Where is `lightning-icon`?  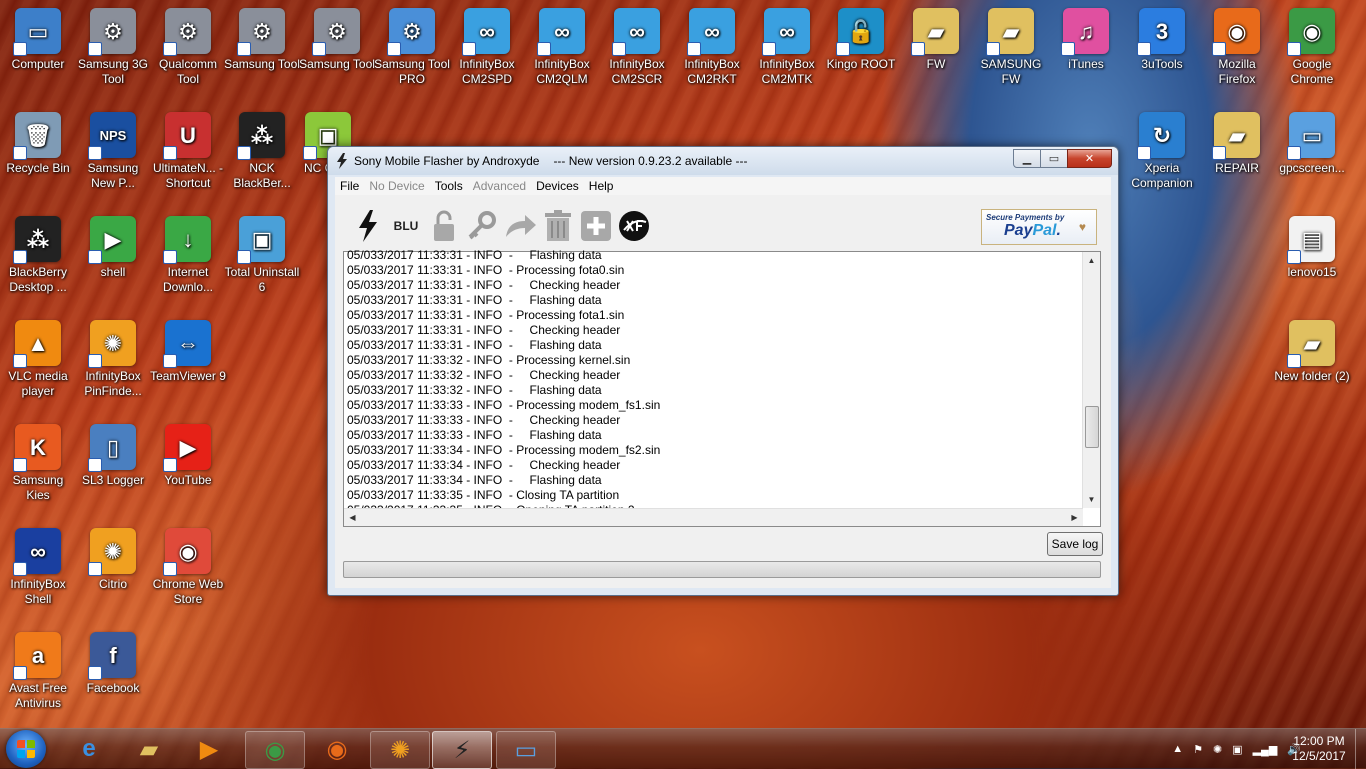 lightning-icon is located at coordinates (342, 161).